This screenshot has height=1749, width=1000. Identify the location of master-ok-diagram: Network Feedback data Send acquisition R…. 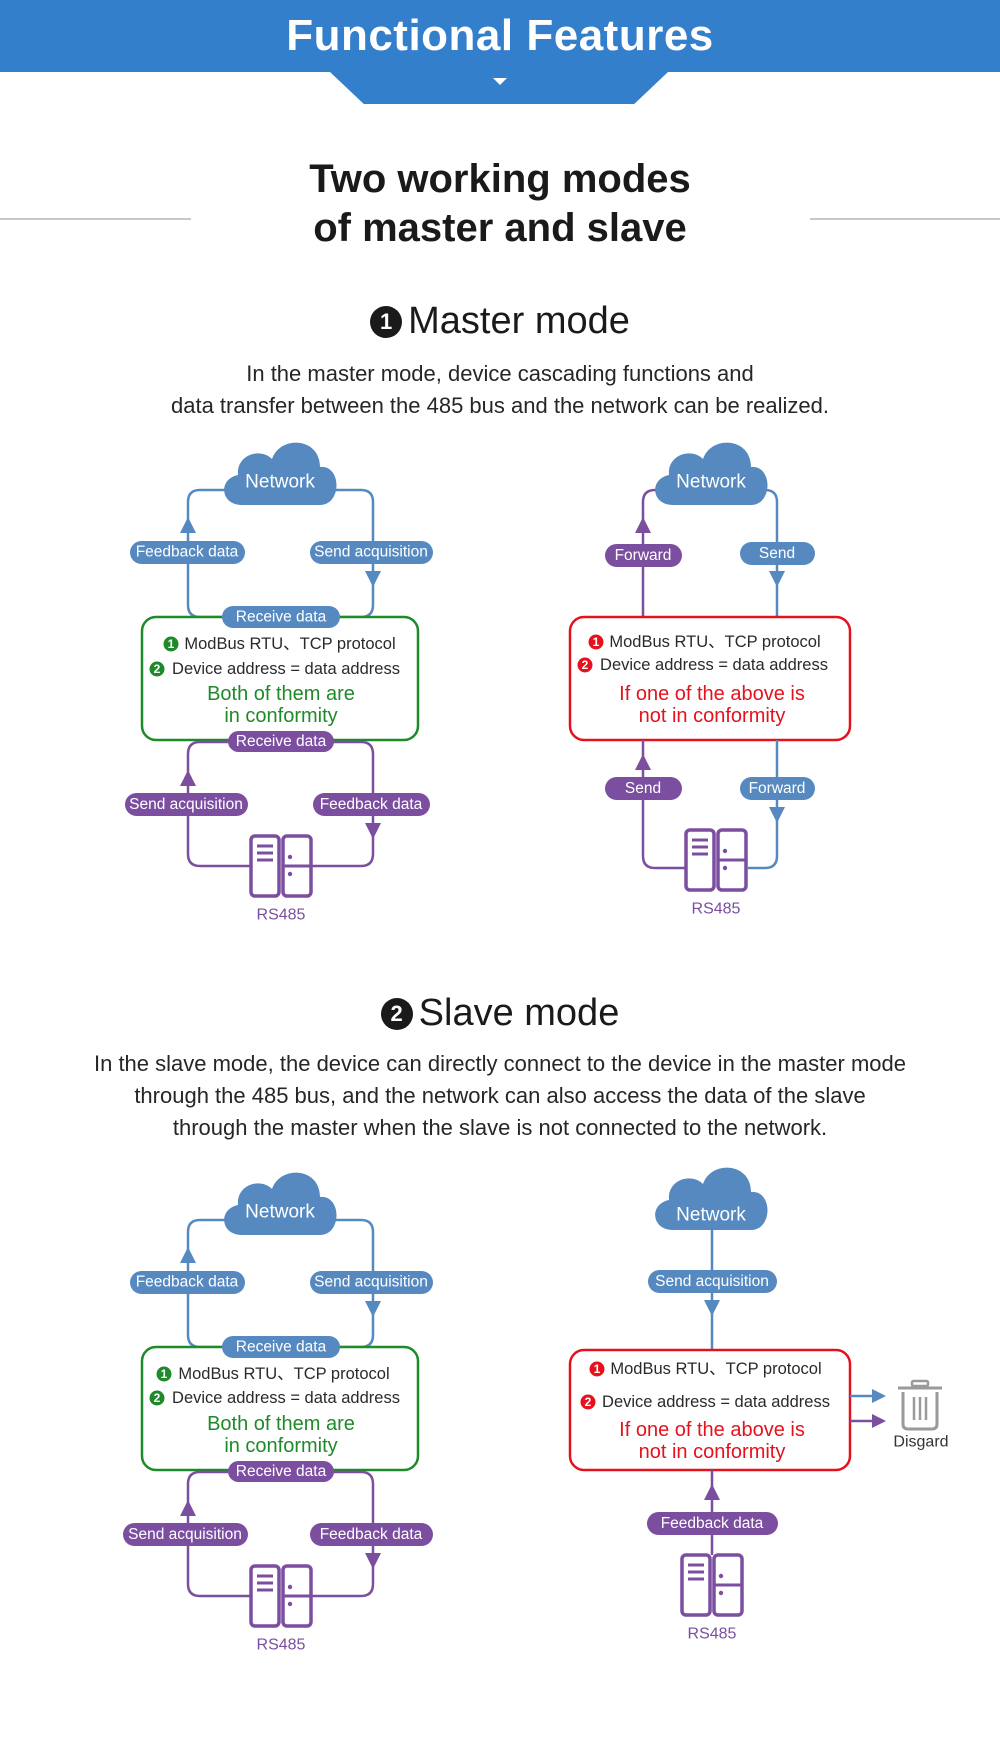
(279, 683).